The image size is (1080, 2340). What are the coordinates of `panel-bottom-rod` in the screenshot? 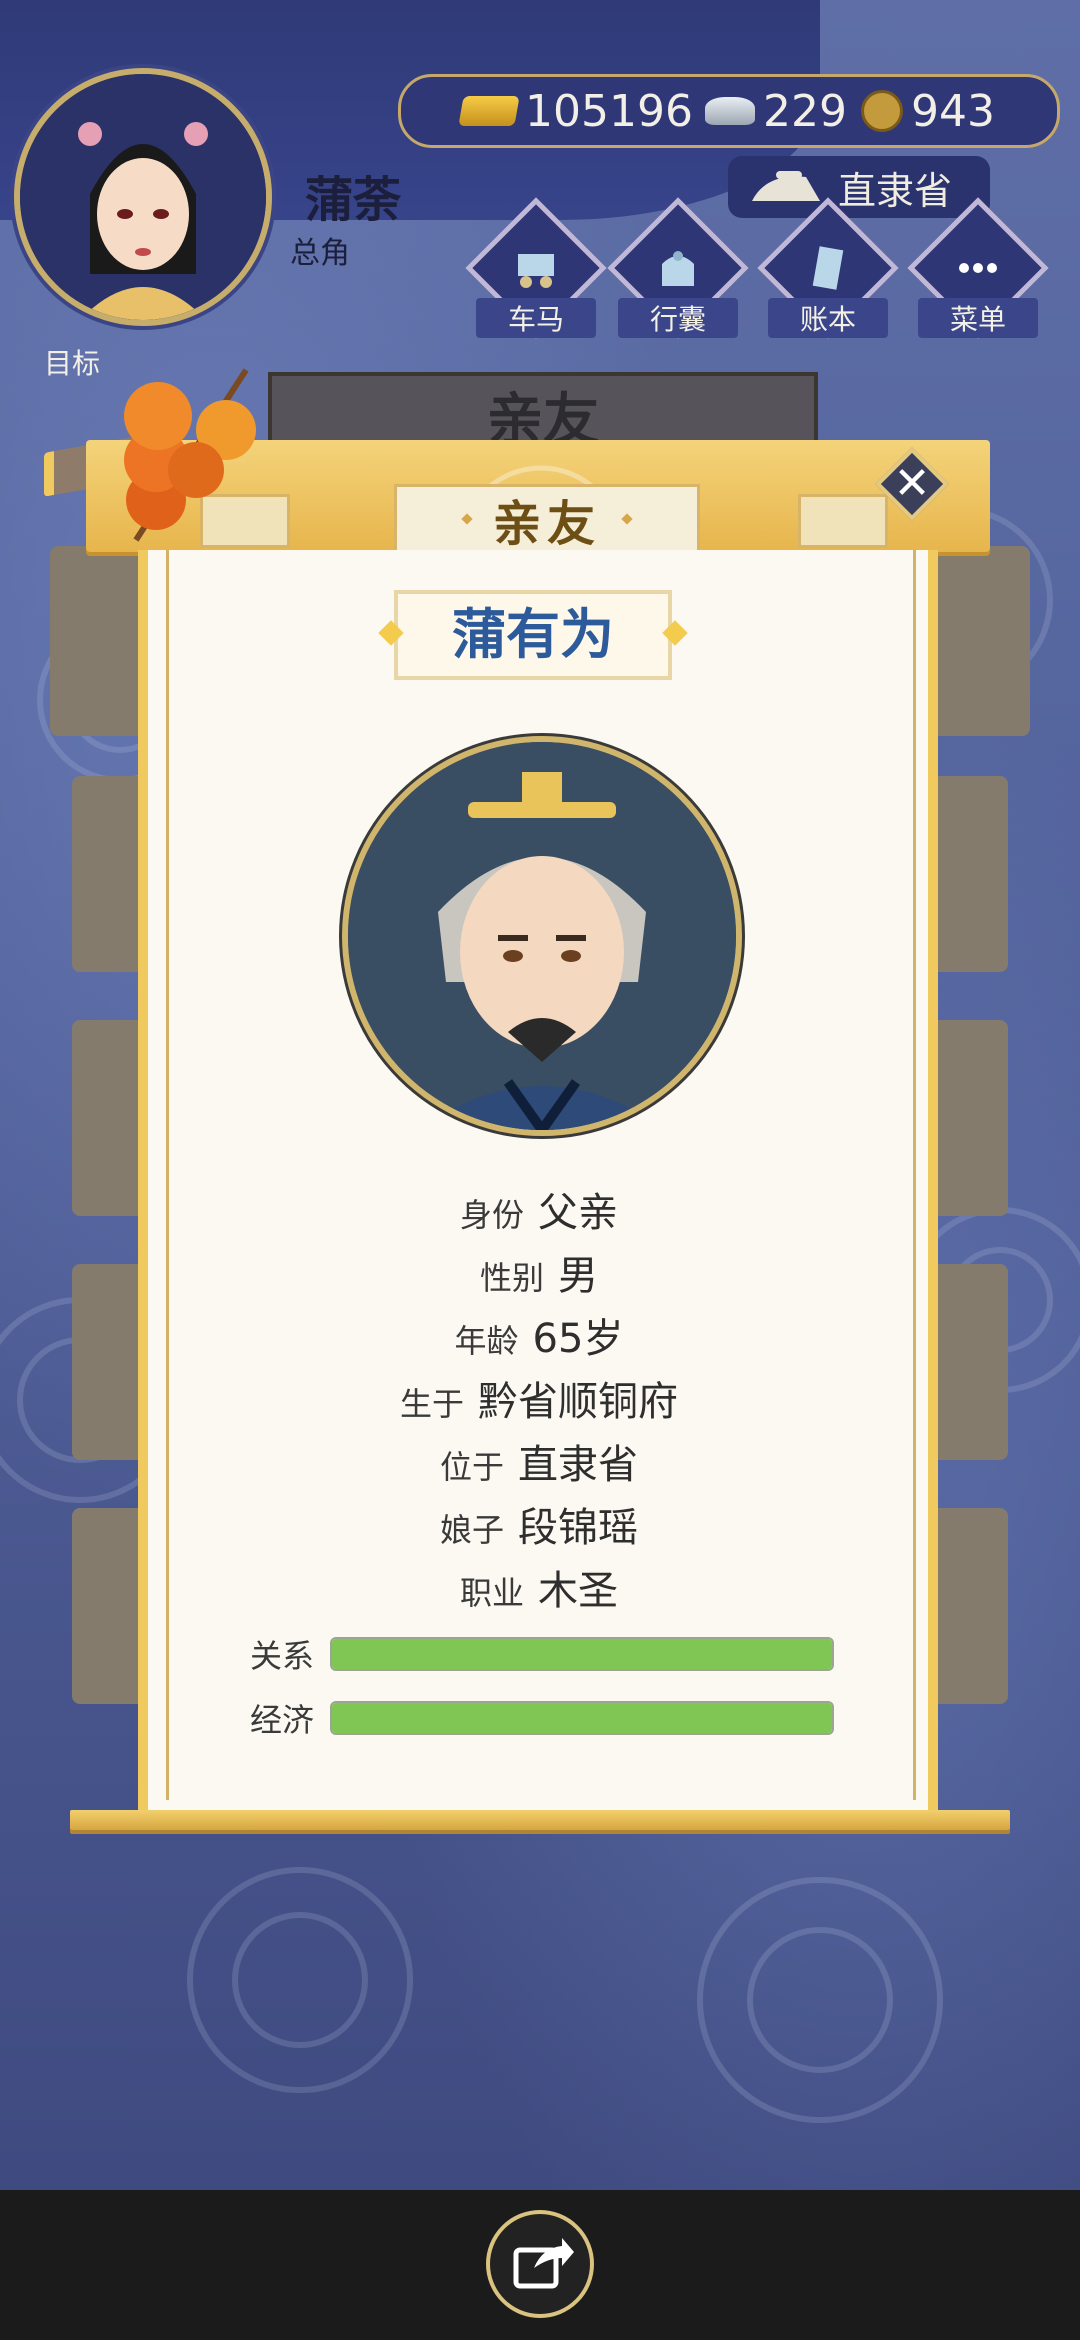 It's located at (540, 1820).